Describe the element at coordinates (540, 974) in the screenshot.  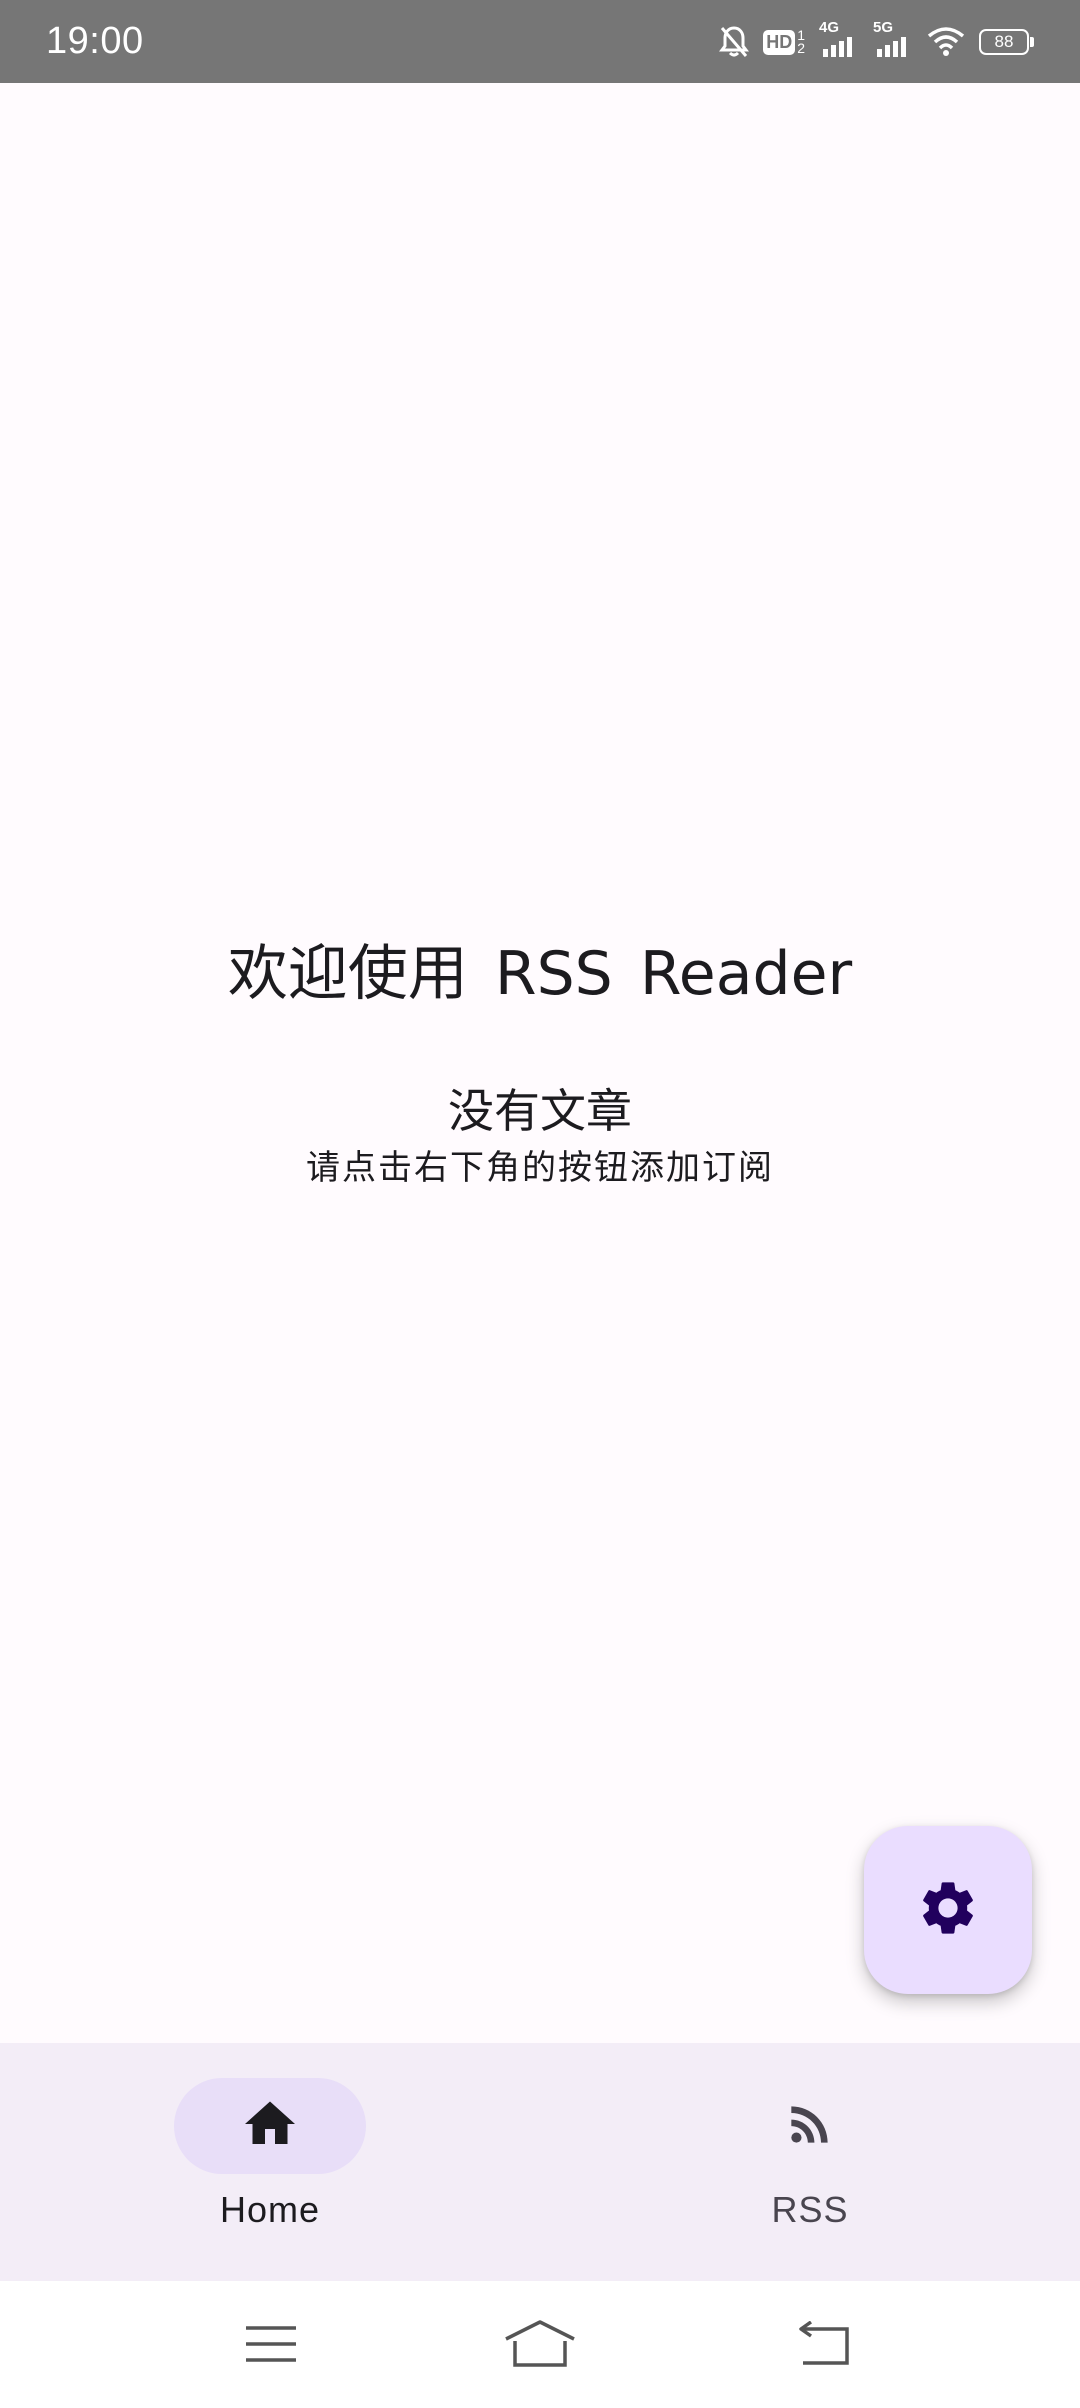
I see `welcome-title: 欢迎使用 RSS Reader` at that location.